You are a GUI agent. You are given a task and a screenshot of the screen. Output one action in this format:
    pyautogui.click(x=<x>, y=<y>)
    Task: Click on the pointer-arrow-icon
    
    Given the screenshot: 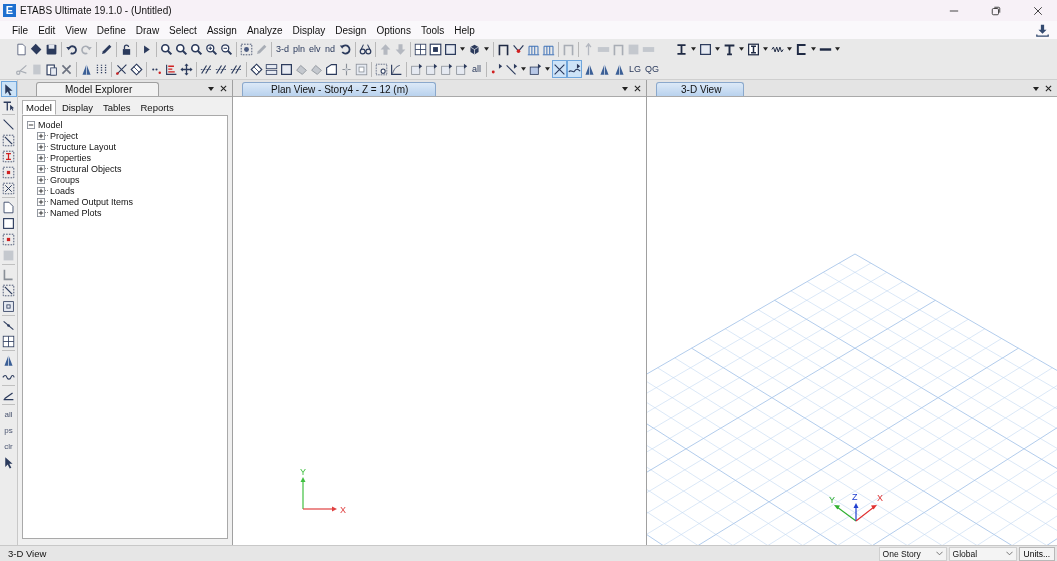 What is the action you would take?
    pyautogui.click(x=8, y=89)
    